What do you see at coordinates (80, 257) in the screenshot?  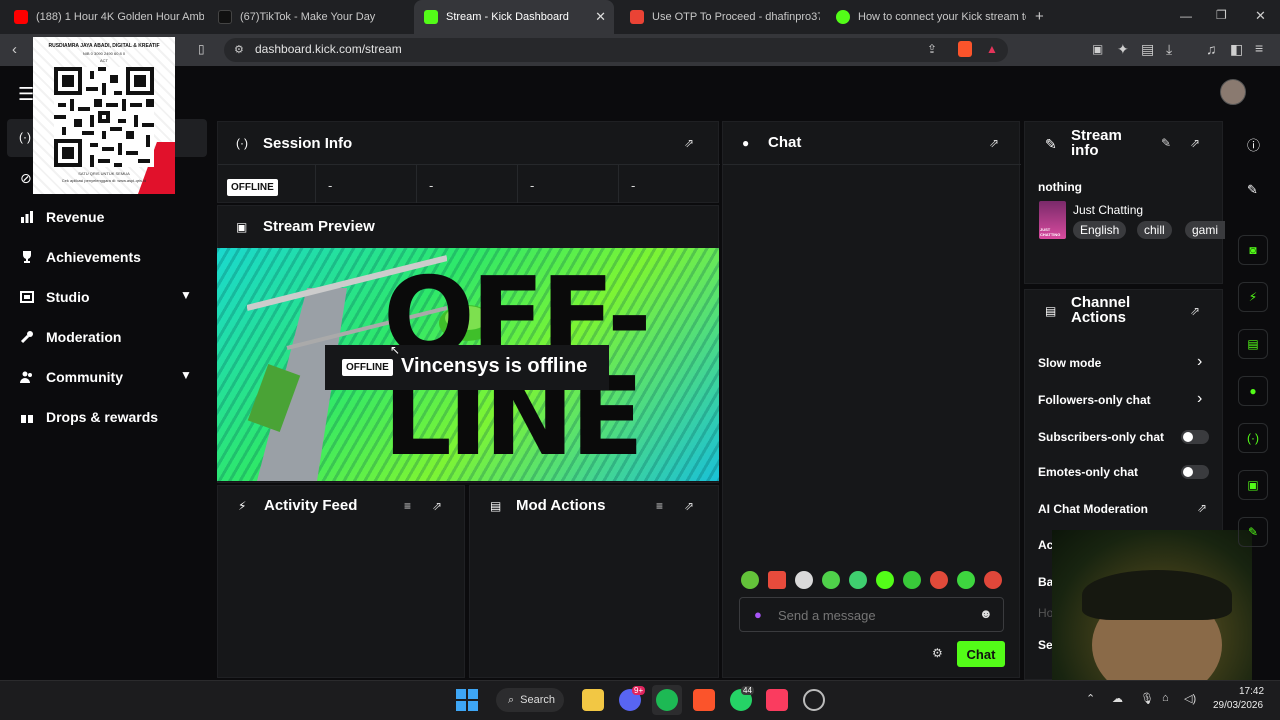 I see `sidebar-item-achievements: Achievements` at bounding box center [80, 257].